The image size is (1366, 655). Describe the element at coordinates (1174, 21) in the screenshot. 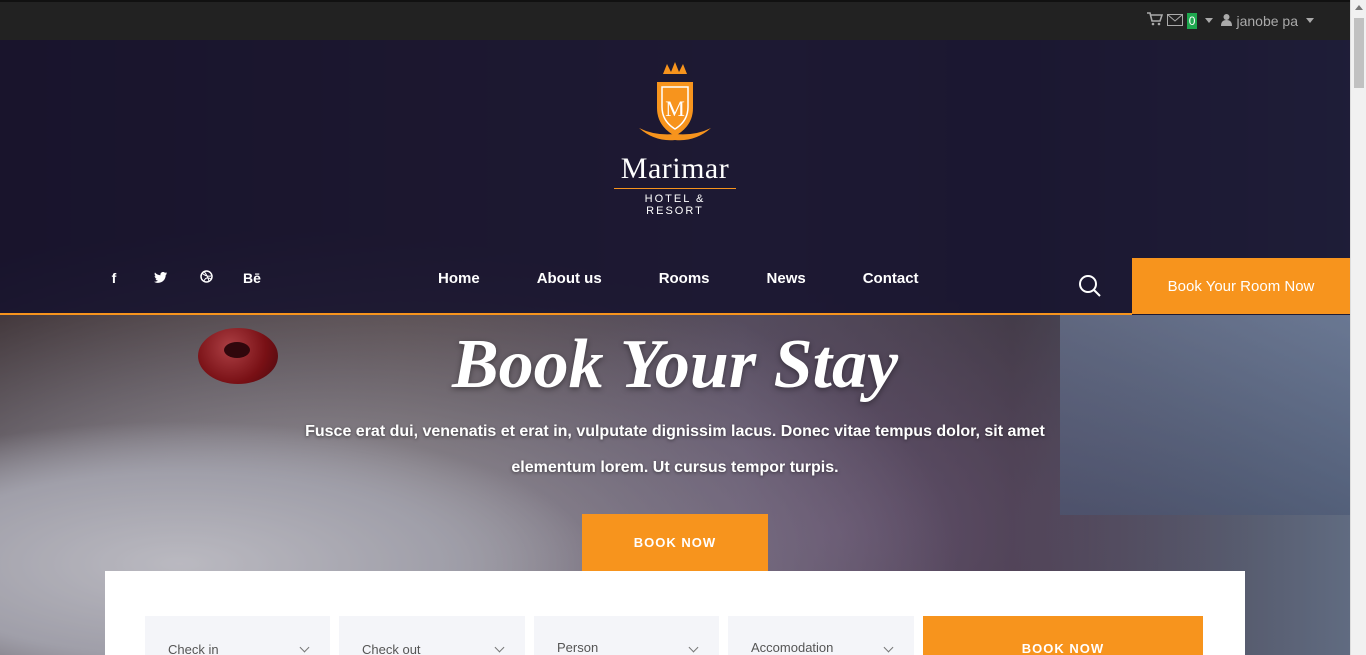

I see `envelope-icon` at that location.